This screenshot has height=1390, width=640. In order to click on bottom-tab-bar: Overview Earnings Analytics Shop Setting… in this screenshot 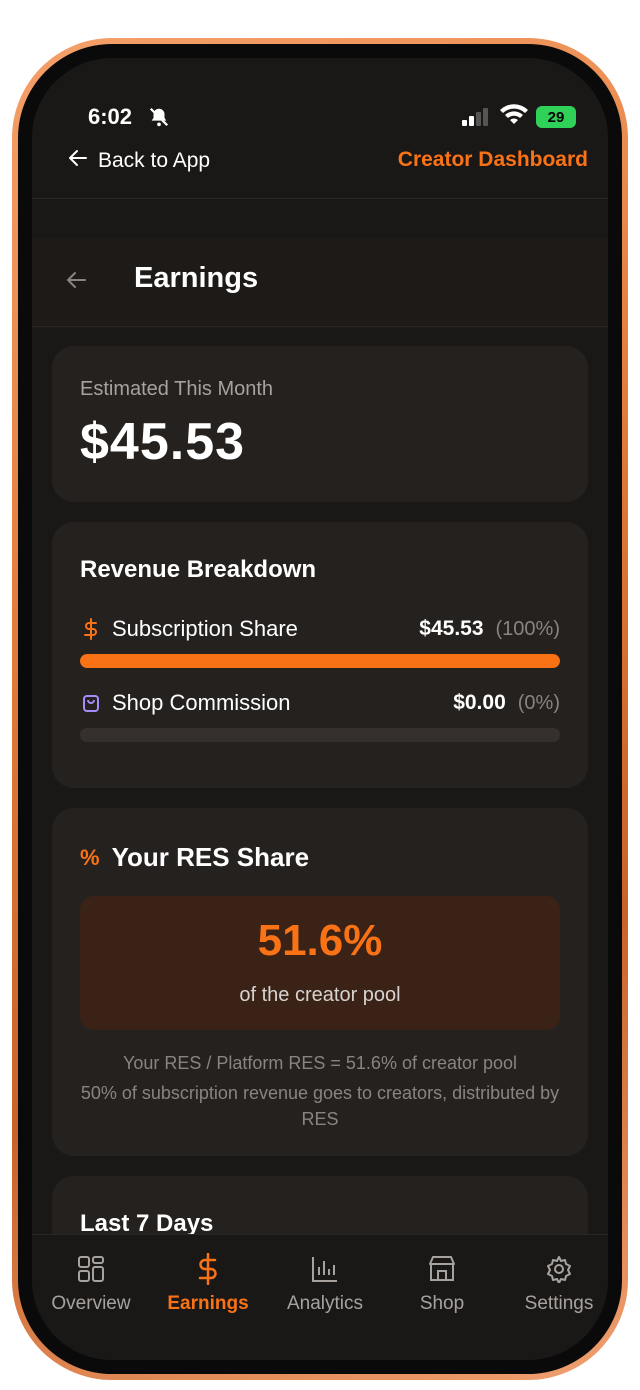, I will do `click(320, 1297)`.